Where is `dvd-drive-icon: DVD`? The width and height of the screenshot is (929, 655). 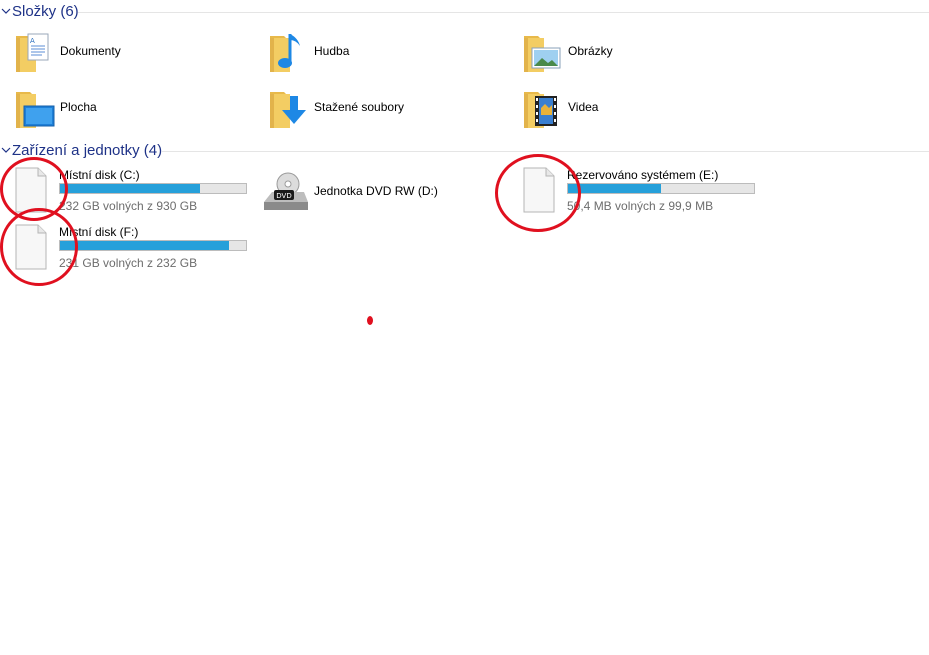
dvd-drive-icon: DVD is located at coordinates (286, 191).